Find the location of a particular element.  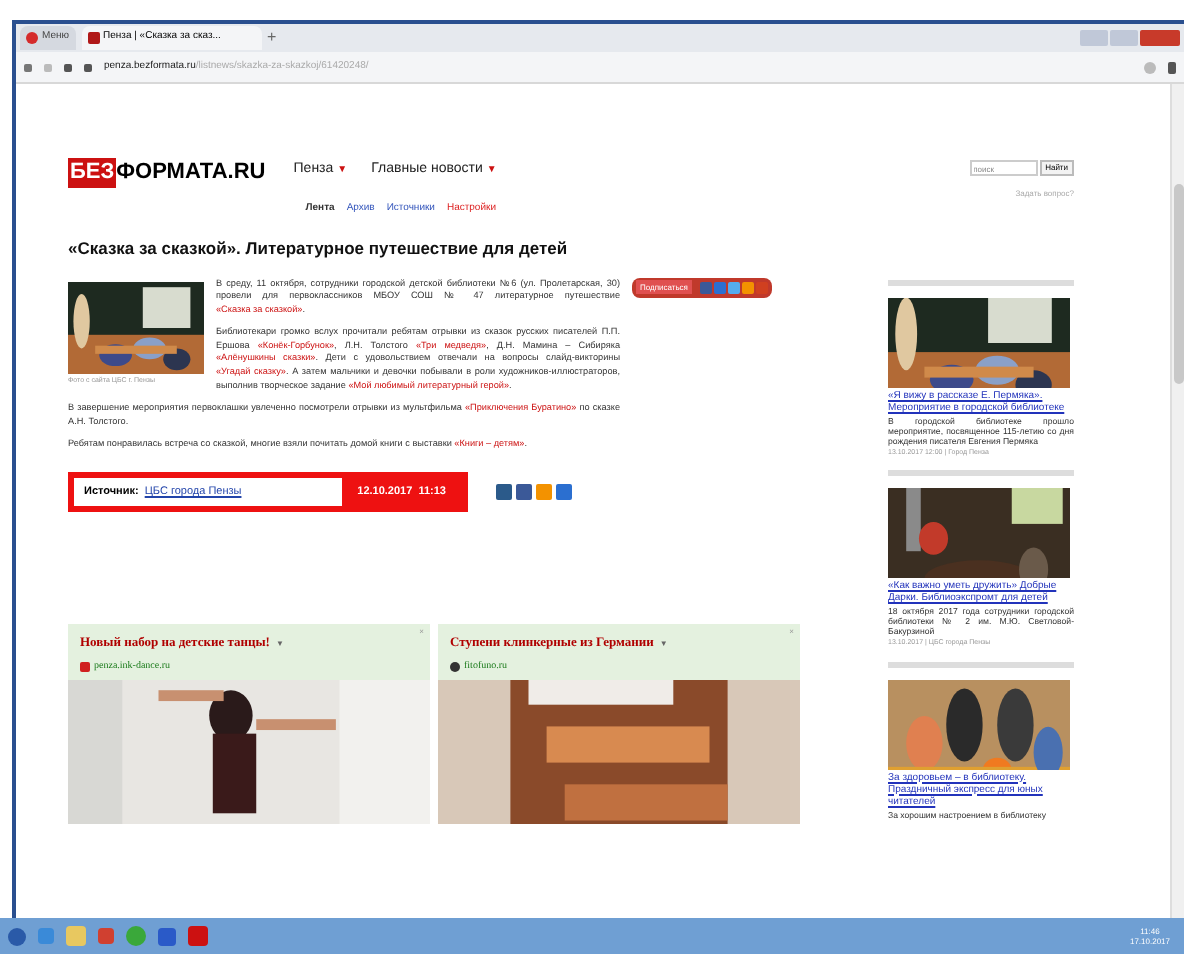

new-tab-icon: + is located at coordinates (272, 38).